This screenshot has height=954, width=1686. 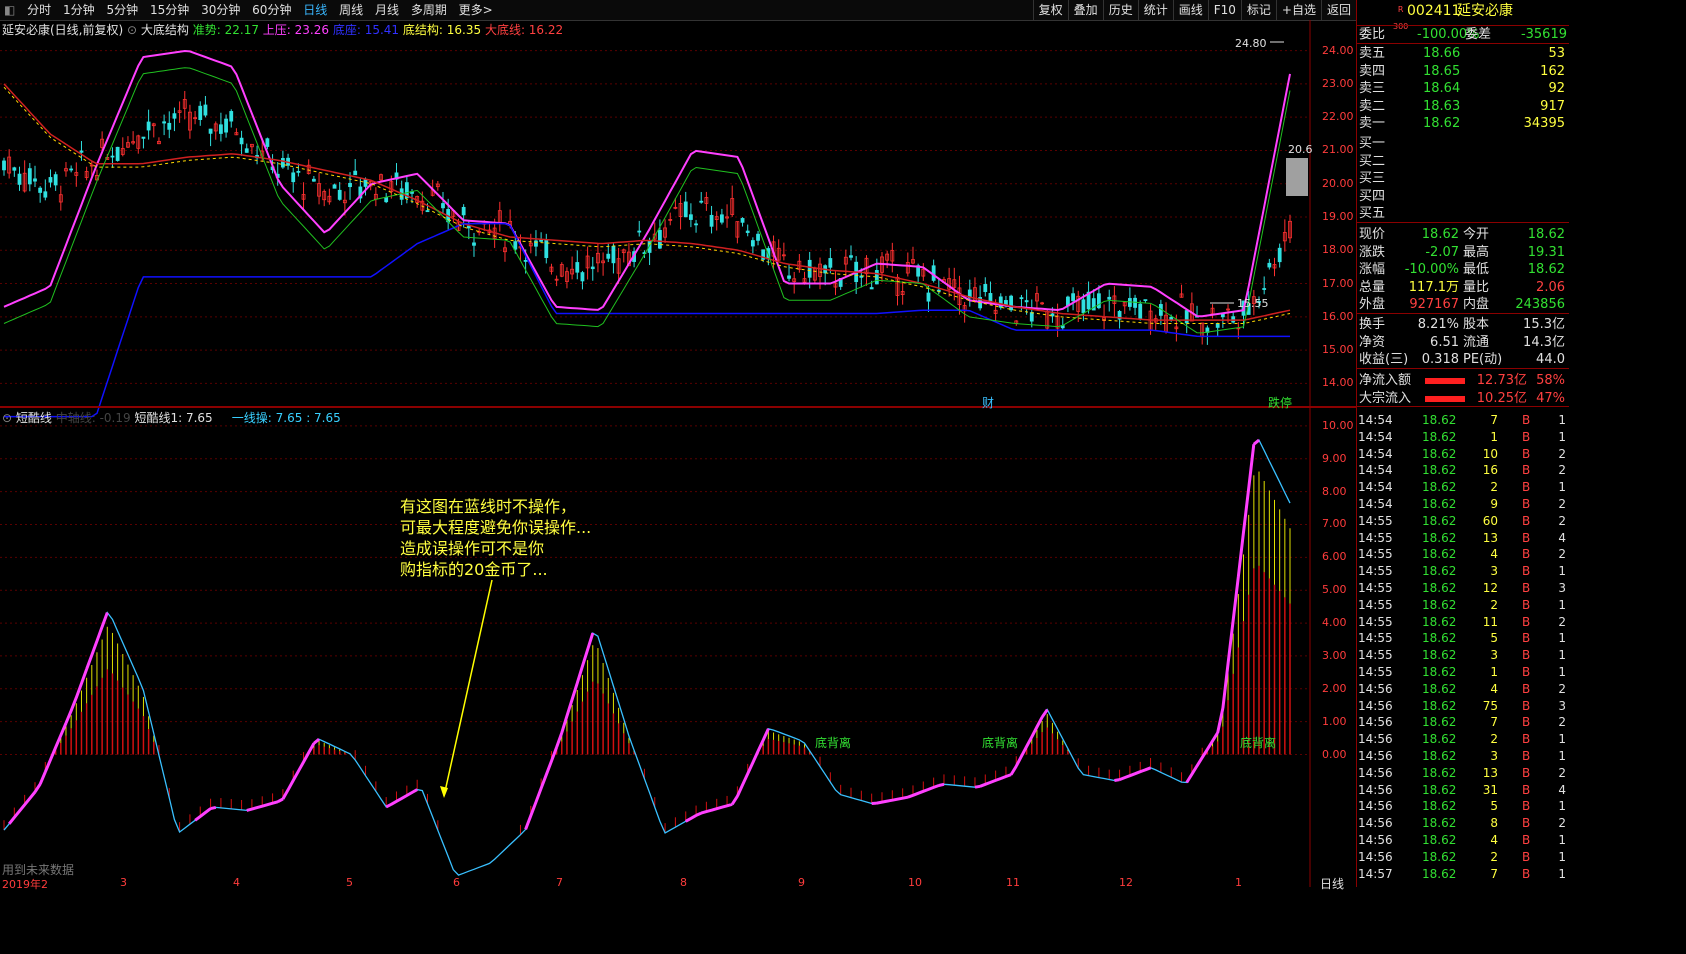 I want to click on ask-row: 卖三 18.64 92, so click(x=1463, y=88).